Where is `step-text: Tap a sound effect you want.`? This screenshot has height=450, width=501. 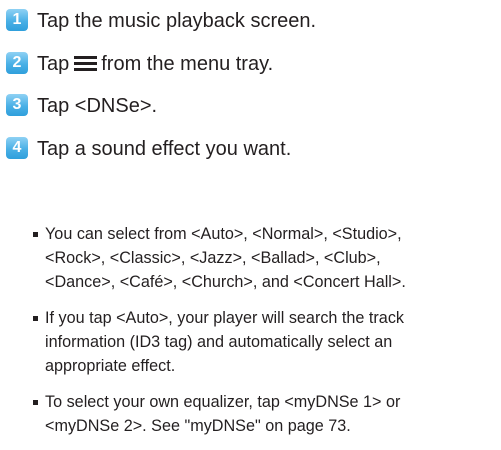
step-text: Tap a sound effect you want. is located at coordinates (164, 149).